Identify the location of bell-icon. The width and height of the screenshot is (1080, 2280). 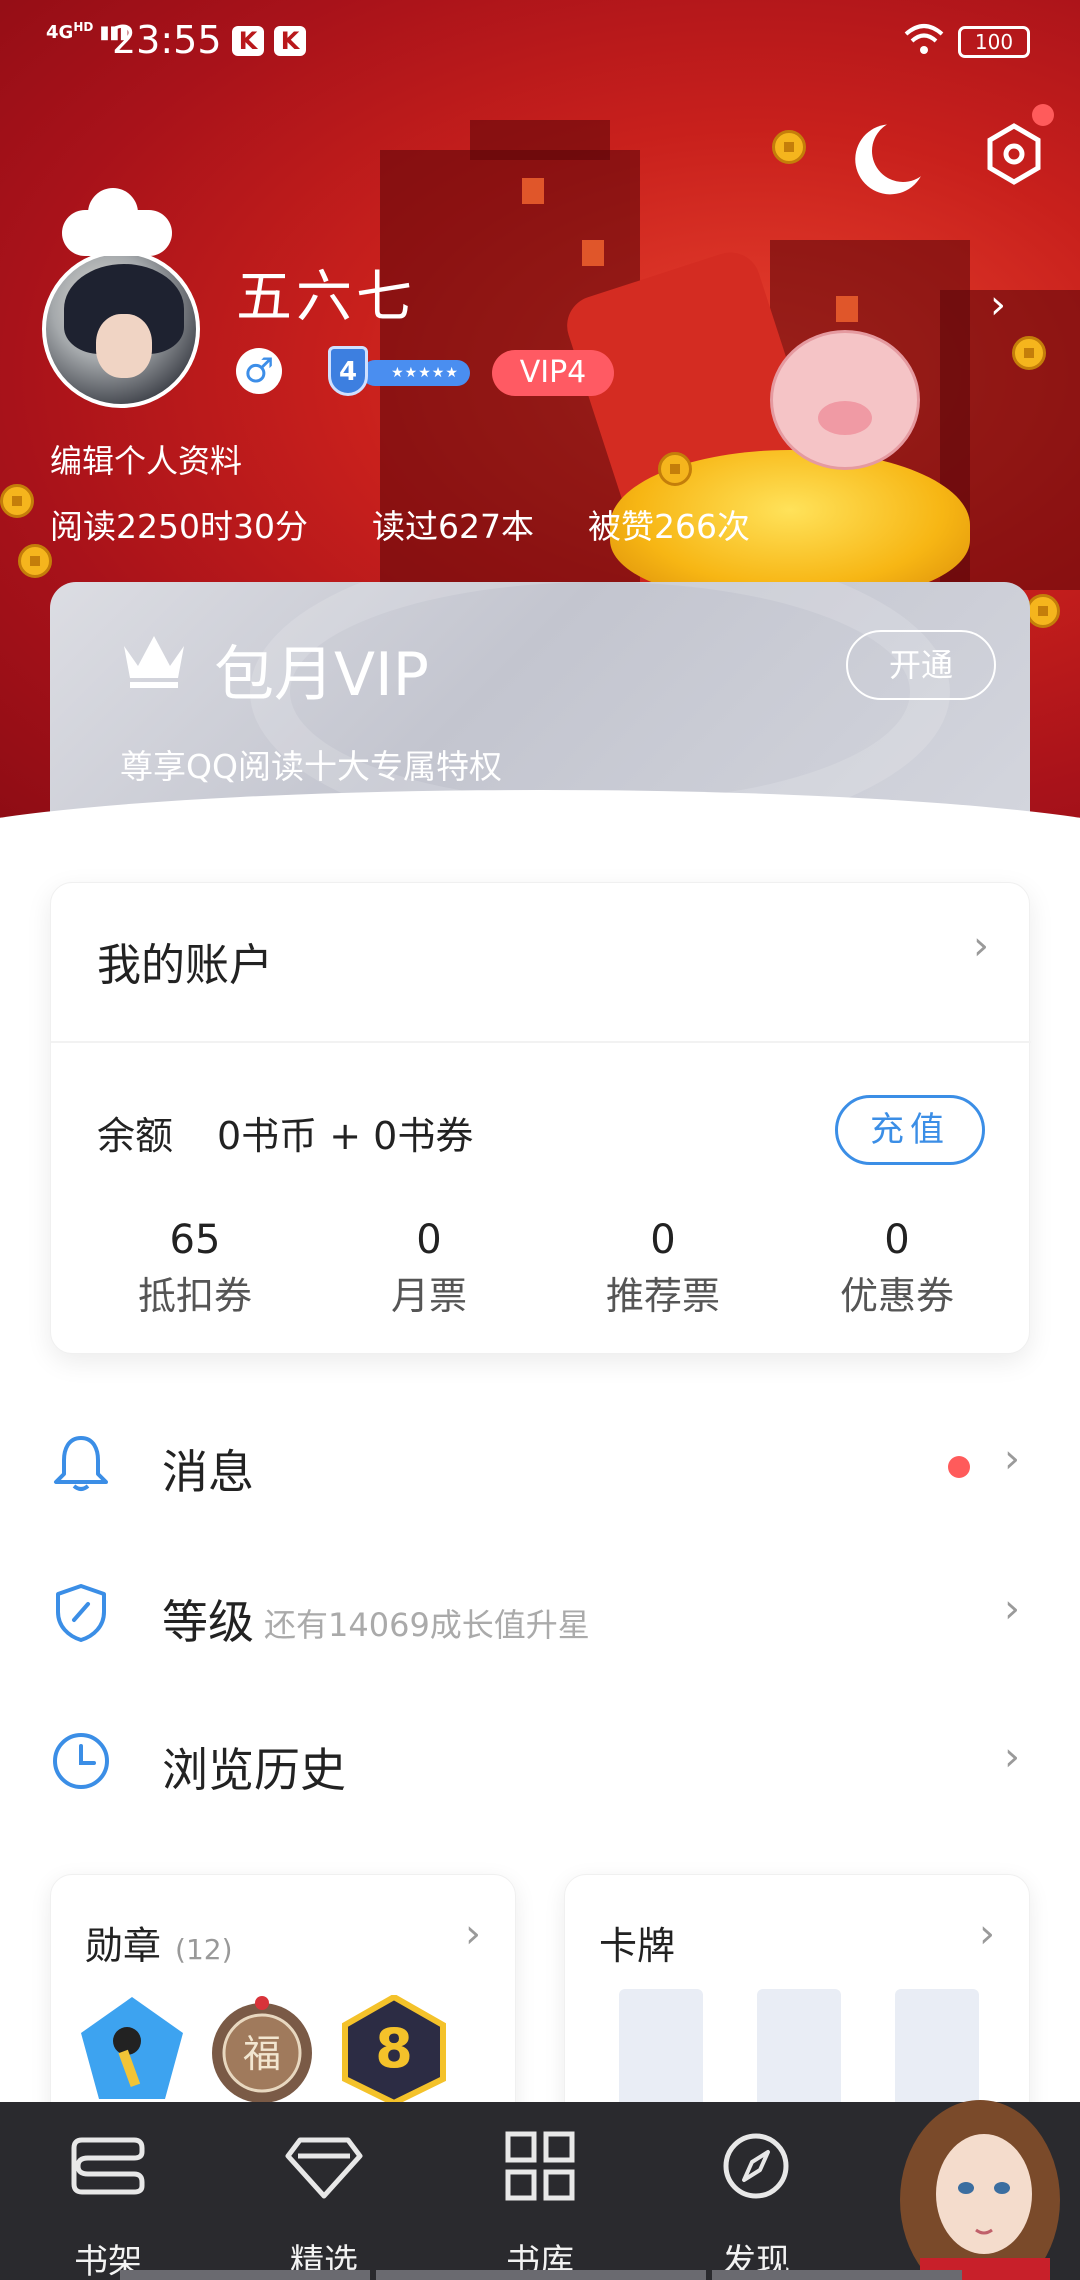
(81, 1463).